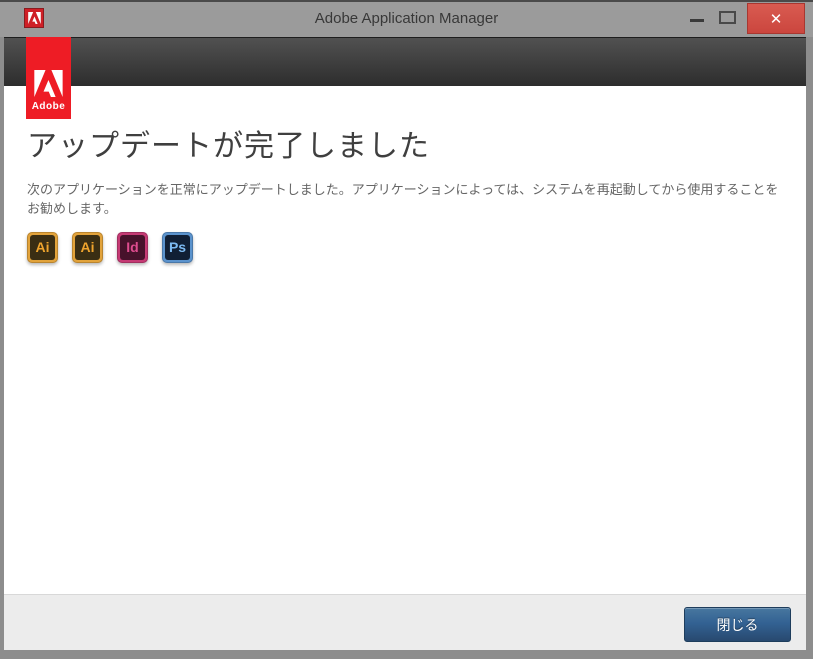  What do you see at coordinates (228, 146) in the screenshot?
I see `page-title: アップデートが完了しました` at bounding box center [228, 146].